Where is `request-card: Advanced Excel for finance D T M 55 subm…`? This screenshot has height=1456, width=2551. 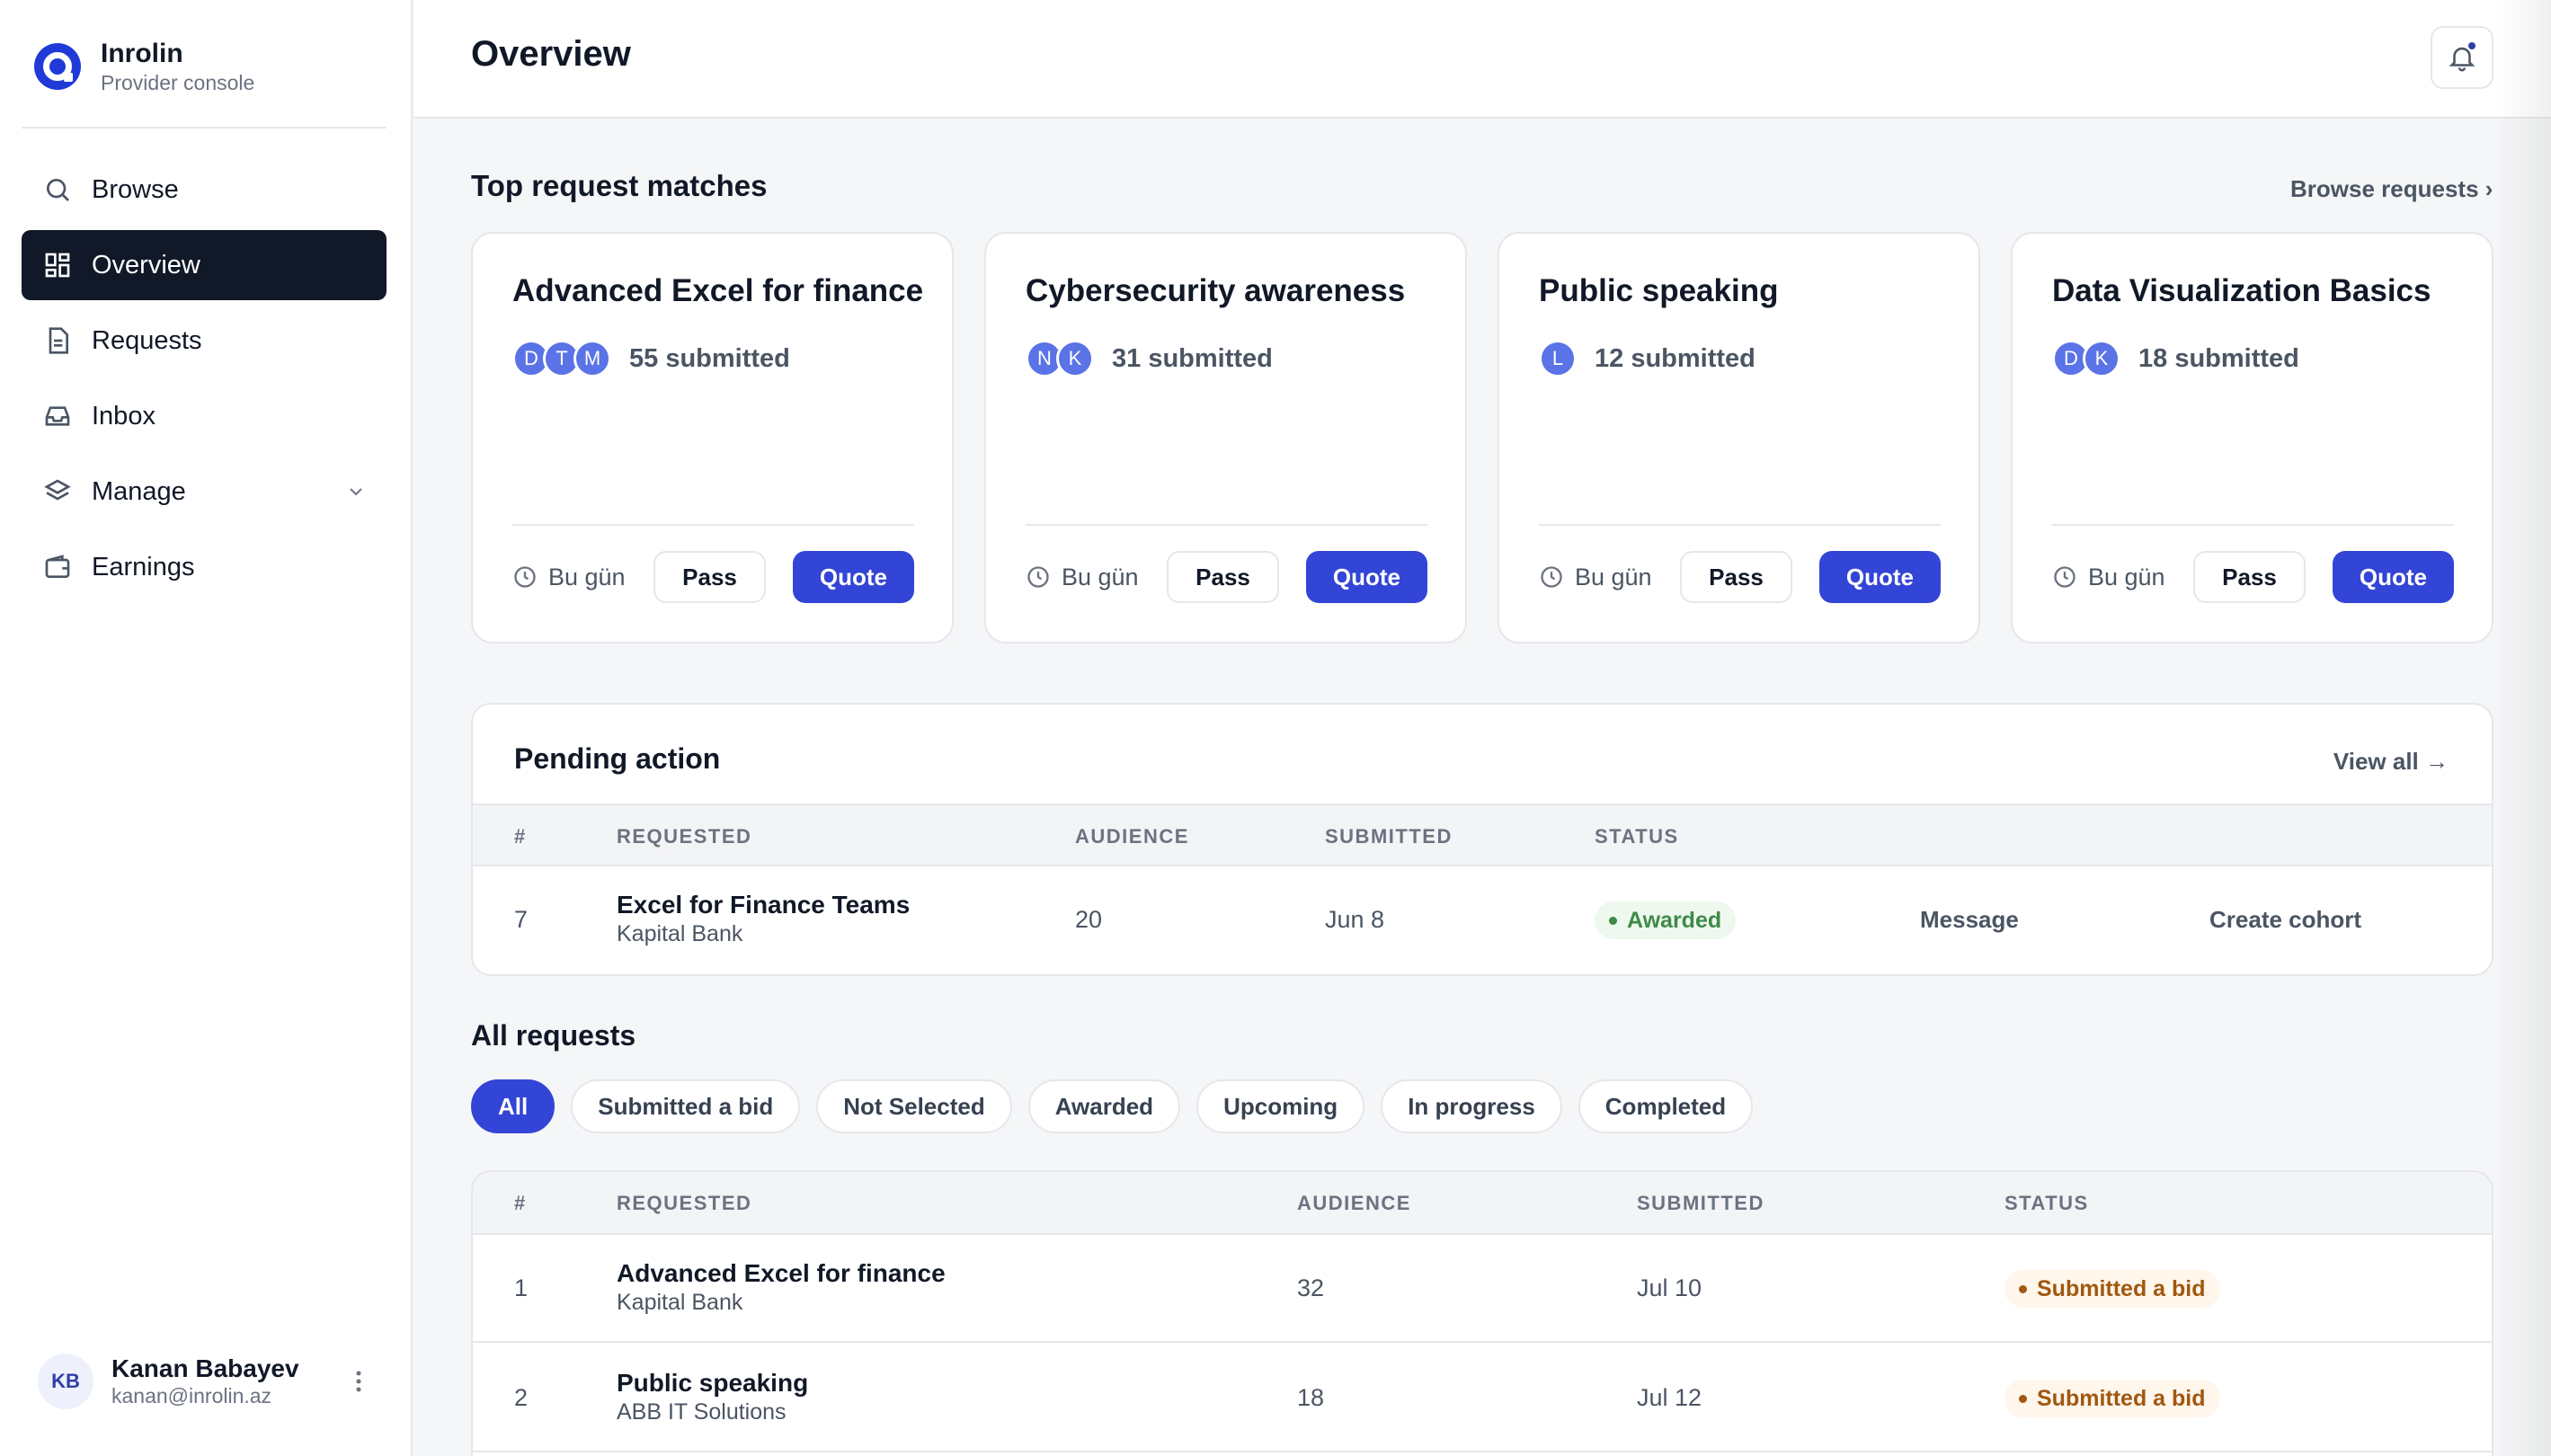 request-card: Advanced Excel for finance D T M 55 subm… is located at coordinates (712, 438).